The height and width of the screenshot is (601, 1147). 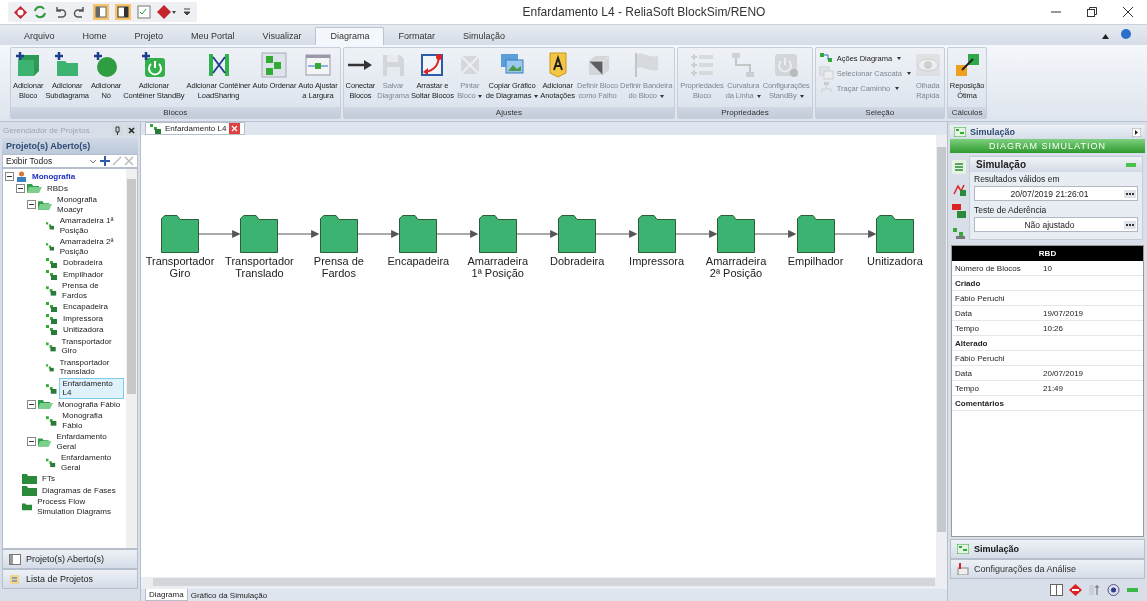 What do you see at coordinates (180, 267) in the screenshot?
I see `block-label: Transportador Giro` at bounding box center [180, 267].